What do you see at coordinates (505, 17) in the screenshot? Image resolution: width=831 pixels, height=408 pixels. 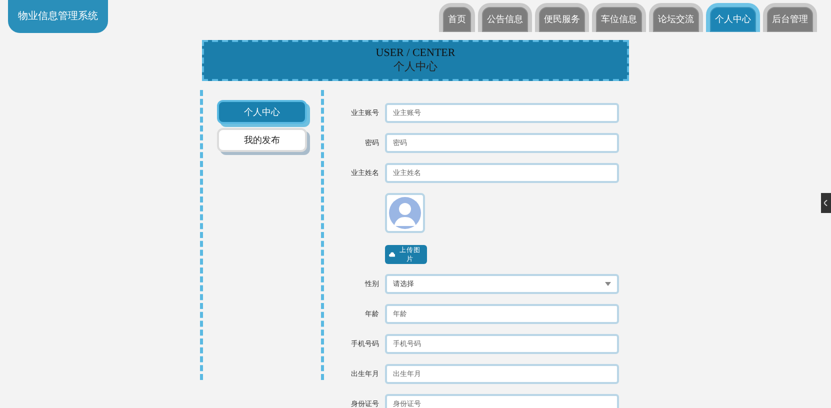 I see `nav-tab: 公告信息` at bounding box center [505, 17].